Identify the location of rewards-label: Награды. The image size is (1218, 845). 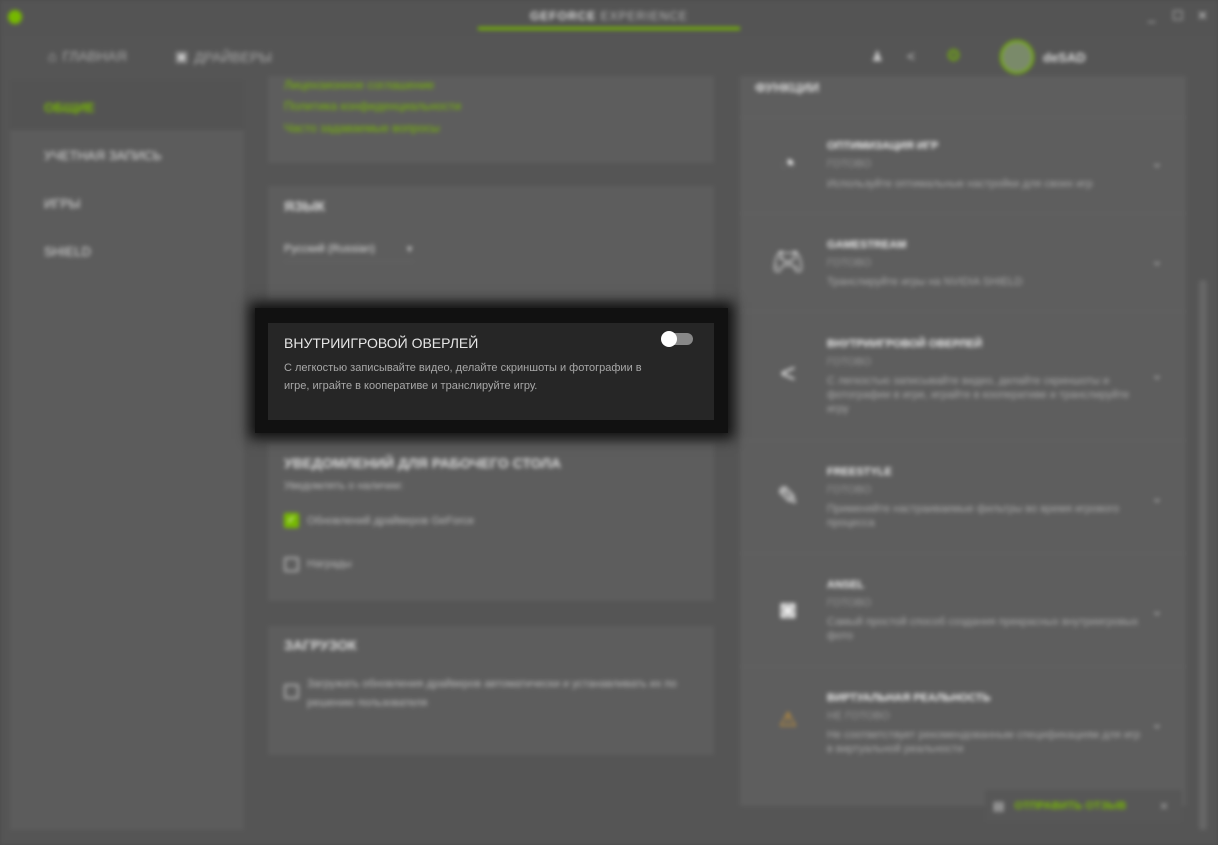
(329, 564).